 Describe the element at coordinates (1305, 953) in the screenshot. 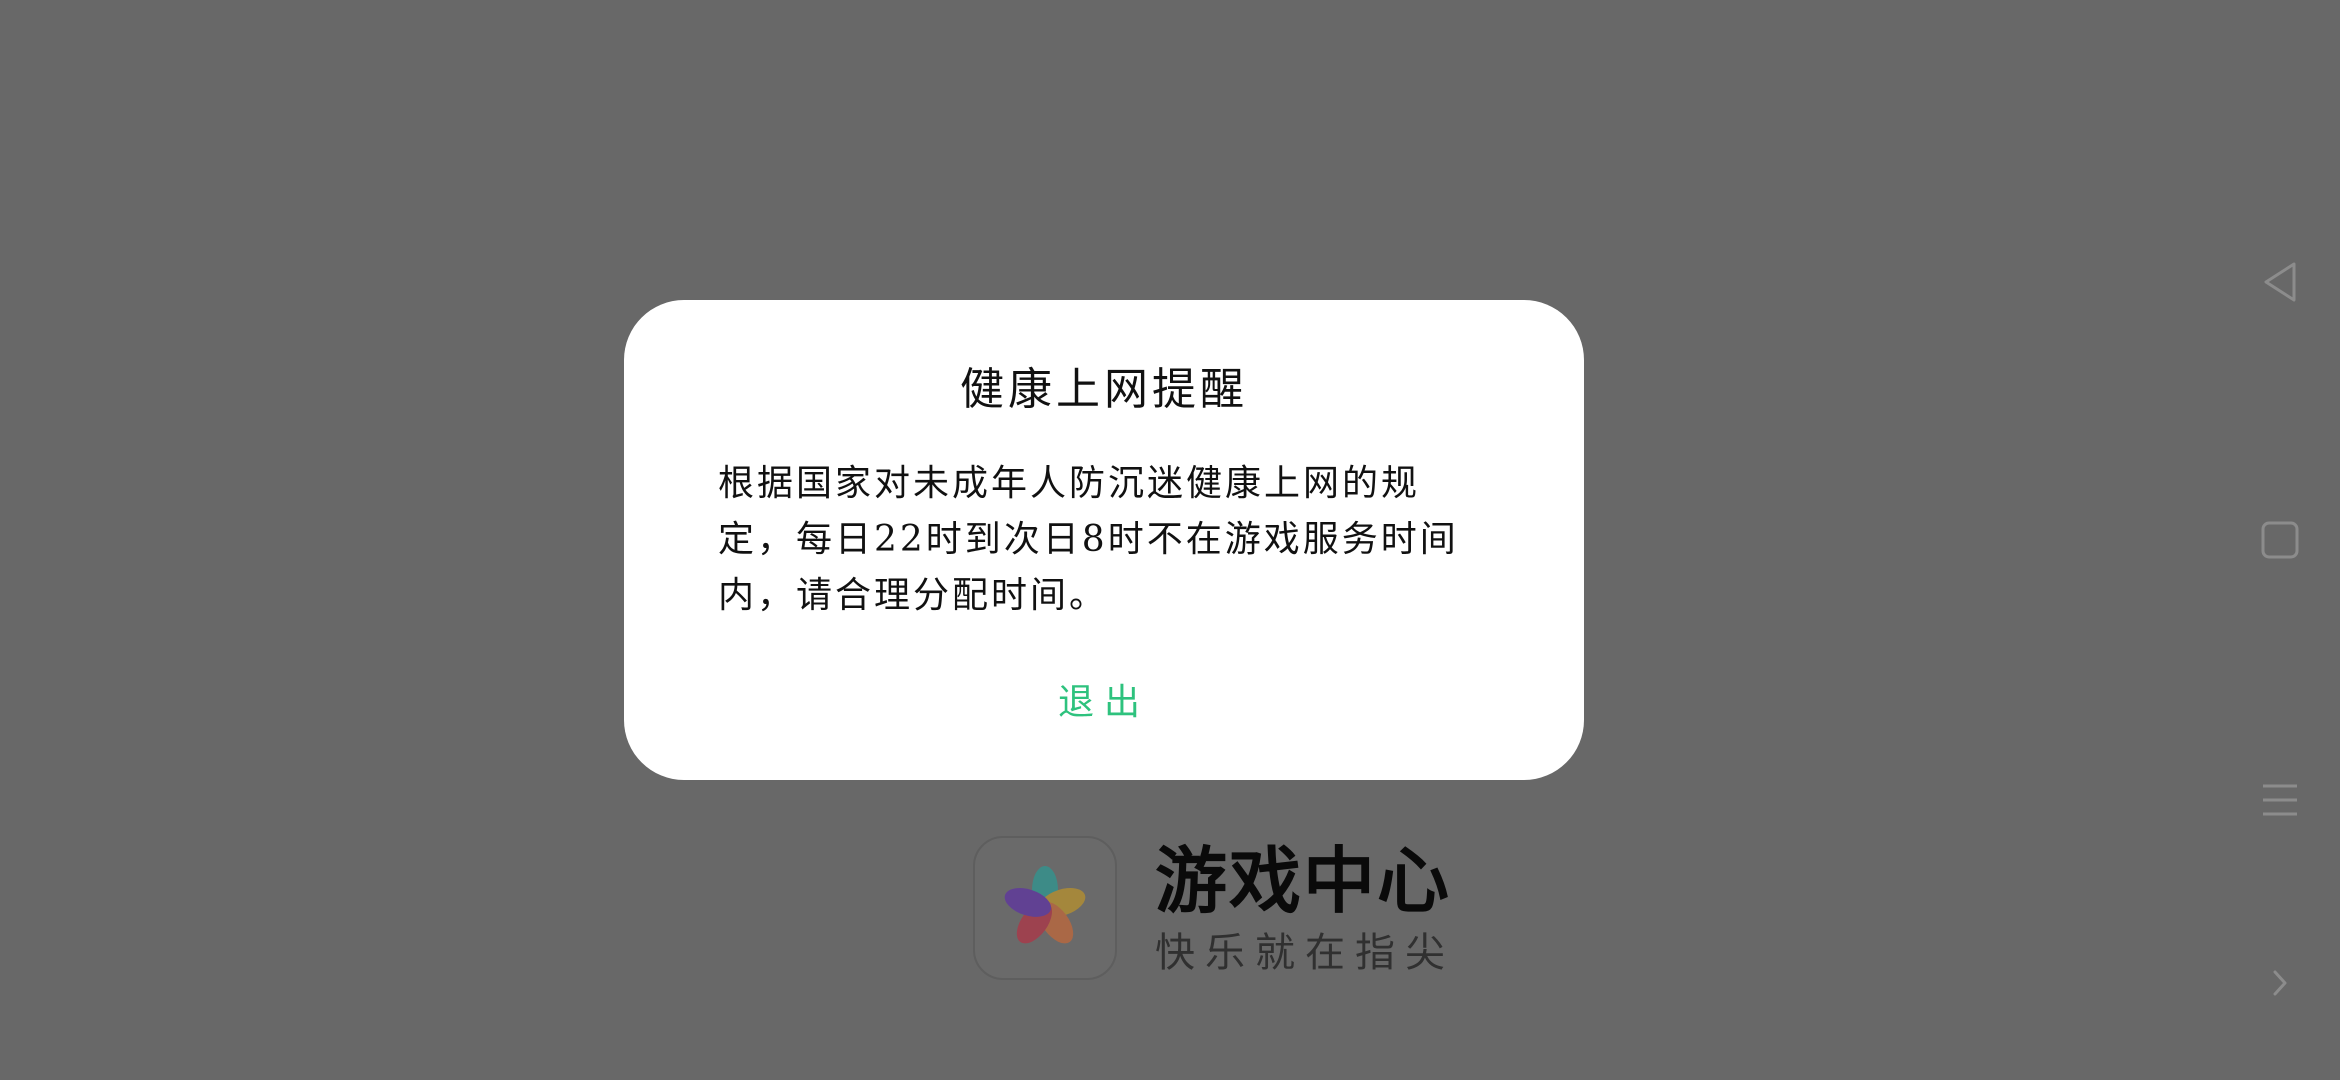

I see `app-slogan: 快乐就在指尖` at that location.